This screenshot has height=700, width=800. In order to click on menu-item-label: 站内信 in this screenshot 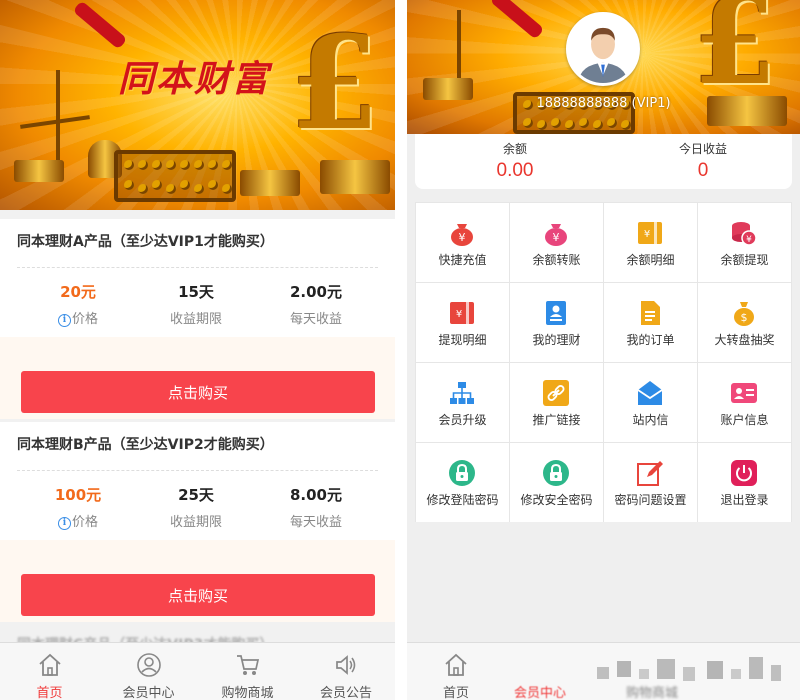, I will do `click(650, 420)`.